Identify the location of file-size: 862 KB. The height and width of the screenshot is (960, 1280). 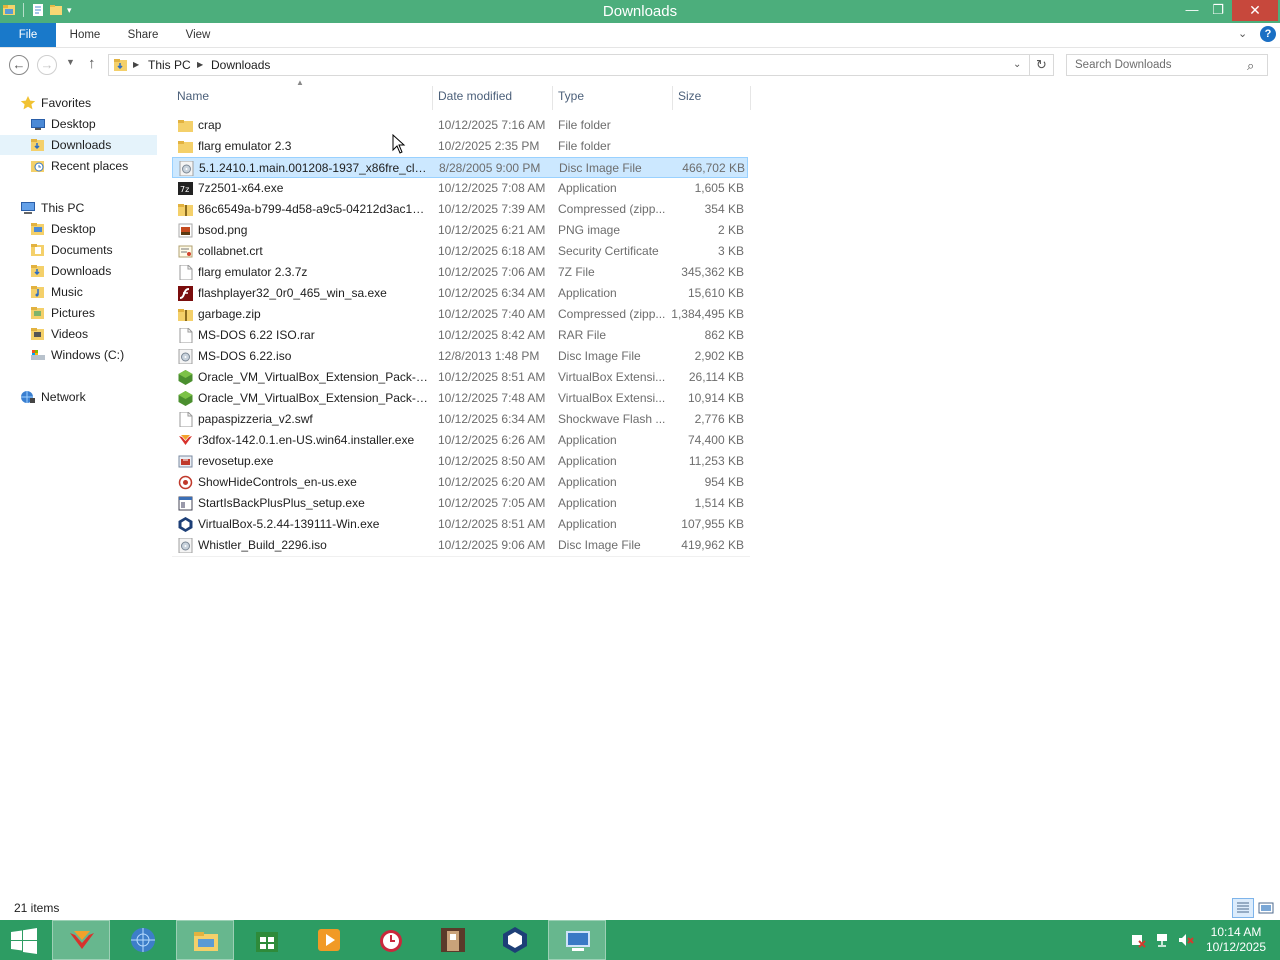
(724, 335).